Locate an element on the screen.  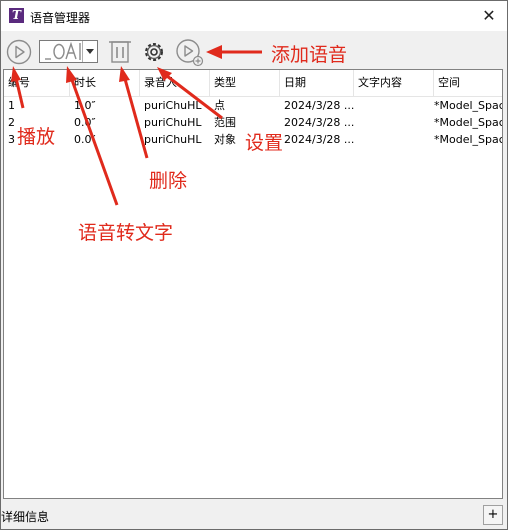
column-header-type: 类型 is located at coordinates (245, 83).